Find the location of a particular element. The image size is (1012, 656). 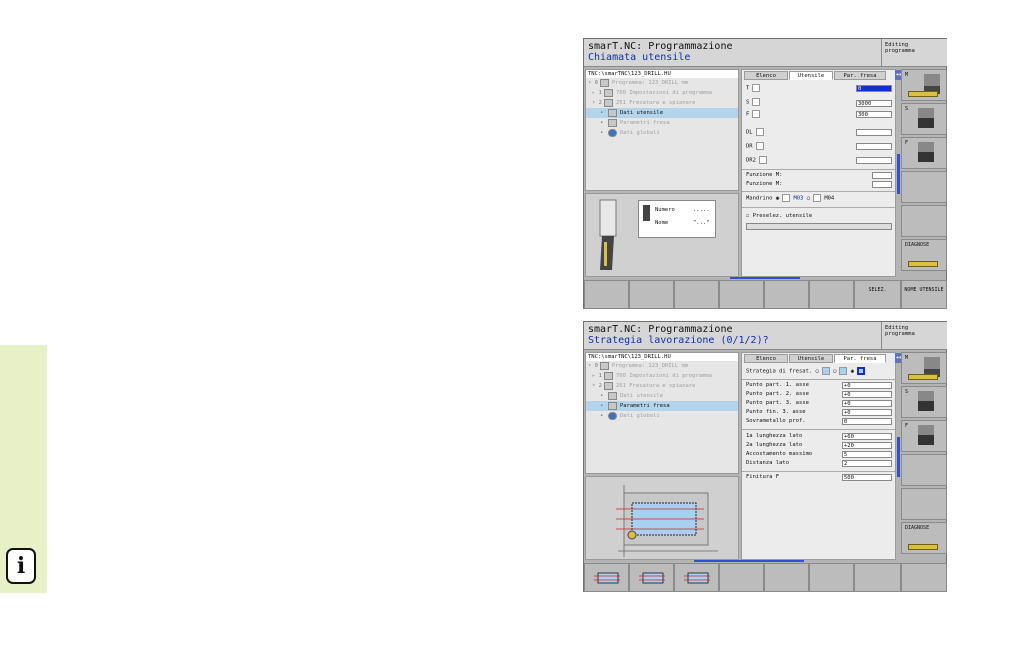

progress-line is located at coordinates (749, 561).